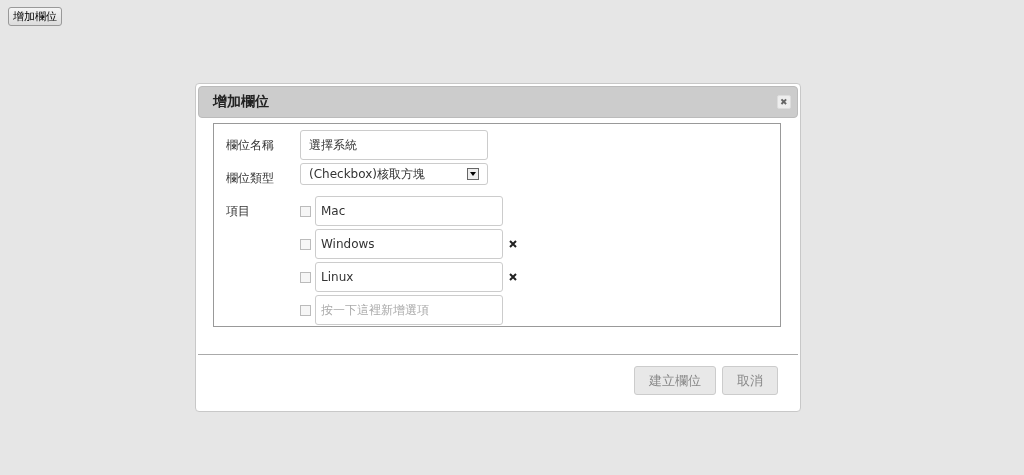 The height and width of the screenshot is (475, 1024). I want to click on option-field: Windows, so click(409, 244).